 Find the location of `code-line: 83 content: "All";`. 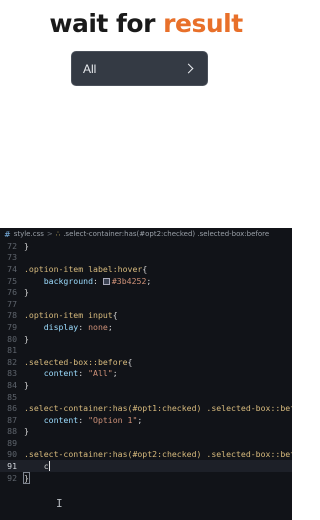

code-line: 83 content: "All"; is located at coordinates (146, 374).